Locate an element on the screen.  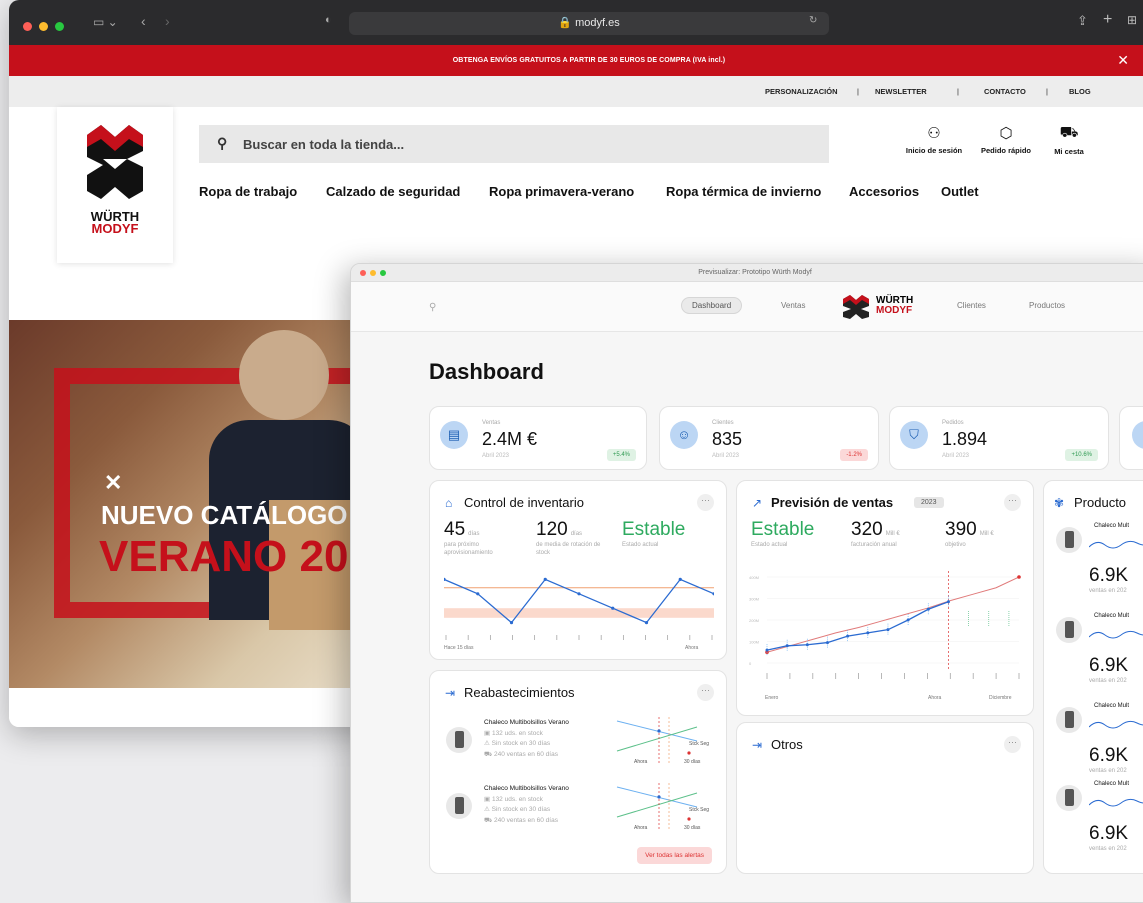
forward-icon: › is located at coordinates (167, 21).